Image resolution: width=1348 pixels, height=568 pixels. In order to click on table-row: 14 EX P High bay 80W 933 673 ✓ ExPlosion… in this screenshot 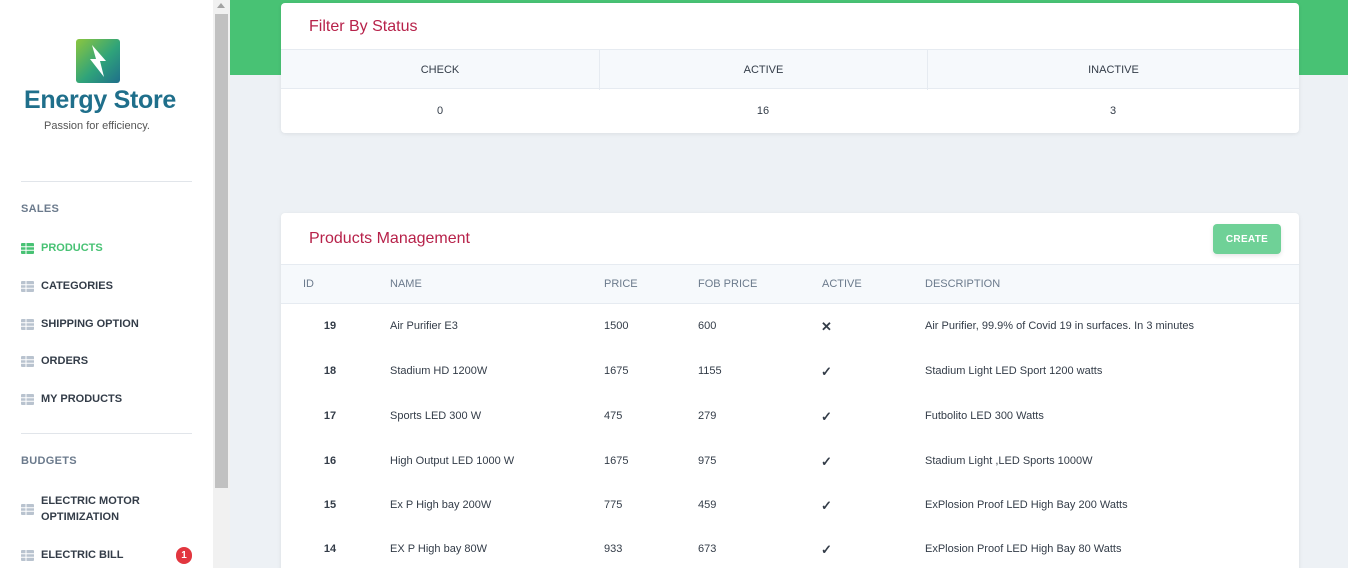, I will do `click(790, 547)`.